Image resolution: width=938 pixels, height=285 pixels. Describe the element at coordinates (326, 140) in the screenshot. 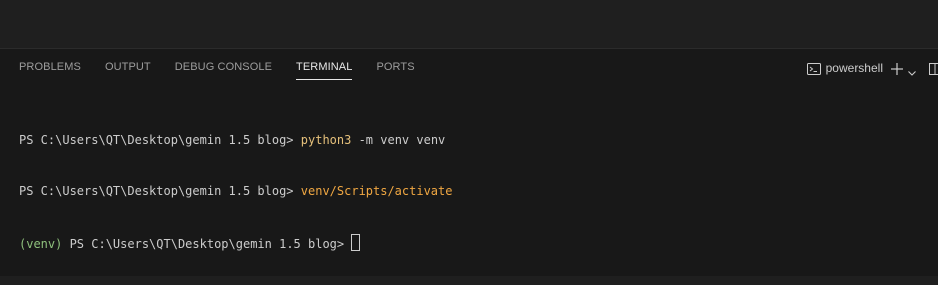

I see `terminal-command: python3` at that location.